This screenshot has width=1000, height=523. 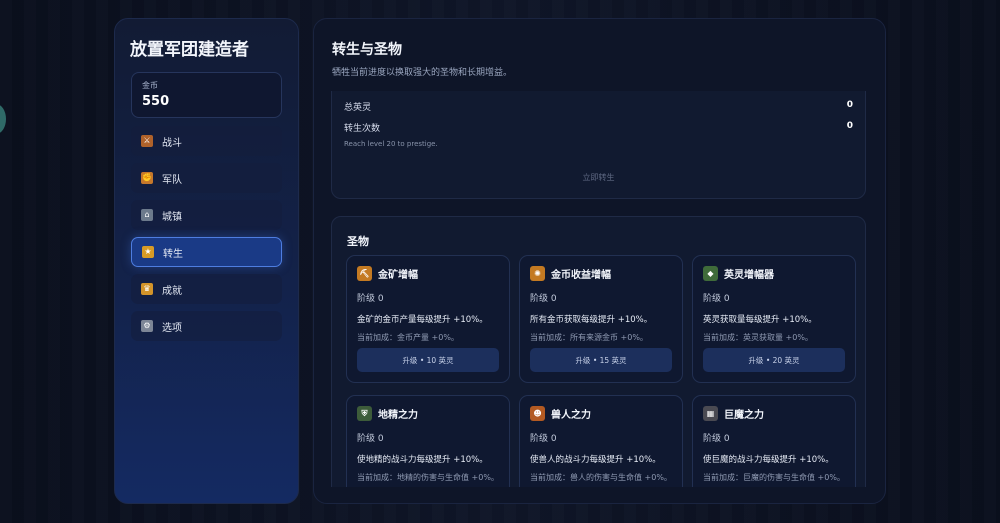 I want to click on prestige-count-row: 转生次数 0, so click(x=598, y=127).